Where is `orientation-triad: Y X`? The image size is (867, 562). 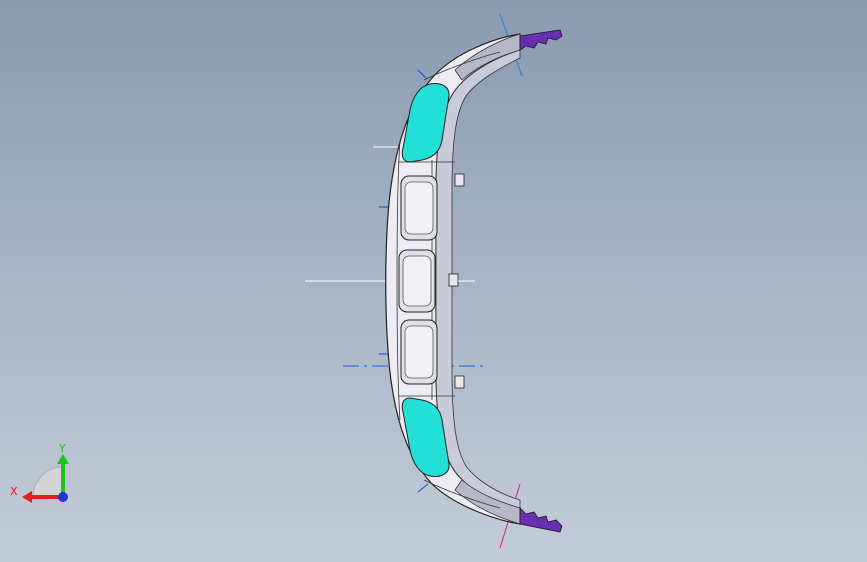
orientation-triad: Y X is located at coordinates (43, 475).